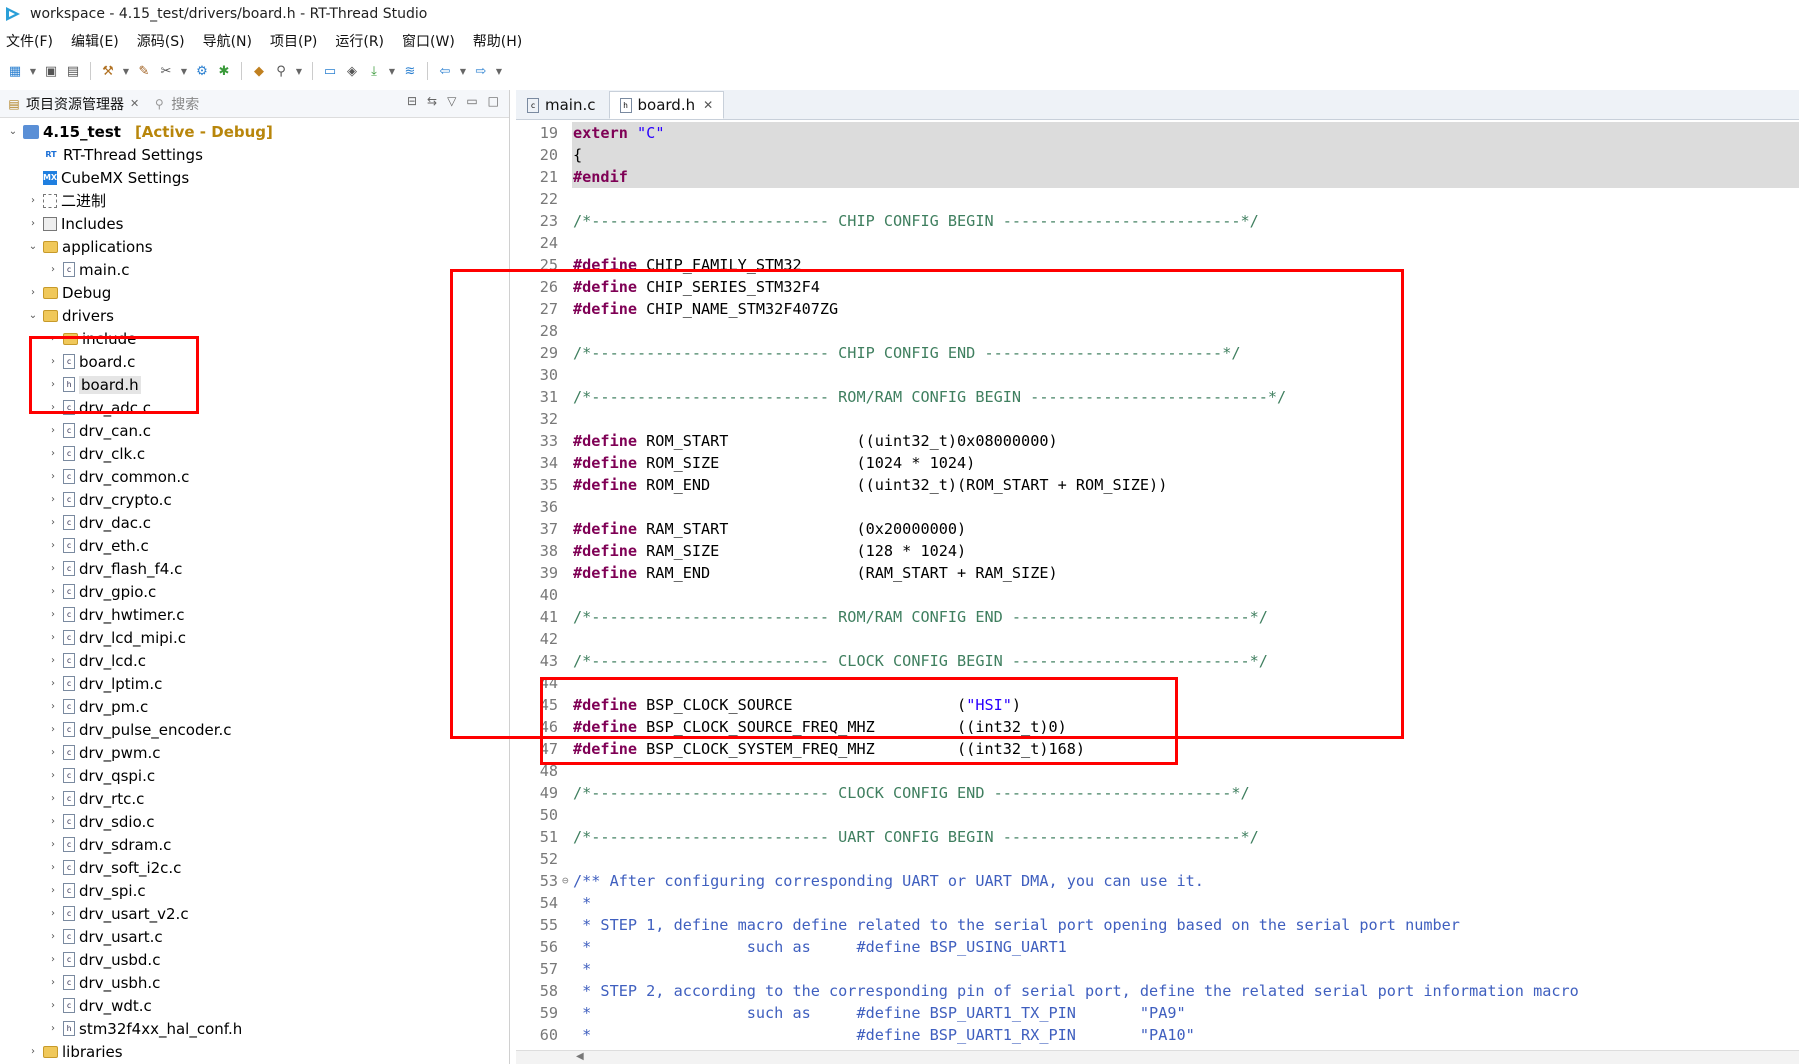  Describe the element at coordinates (254, 660) in the screenshot. I see `tree-item-file: › c drv_lcd.c` at that location.